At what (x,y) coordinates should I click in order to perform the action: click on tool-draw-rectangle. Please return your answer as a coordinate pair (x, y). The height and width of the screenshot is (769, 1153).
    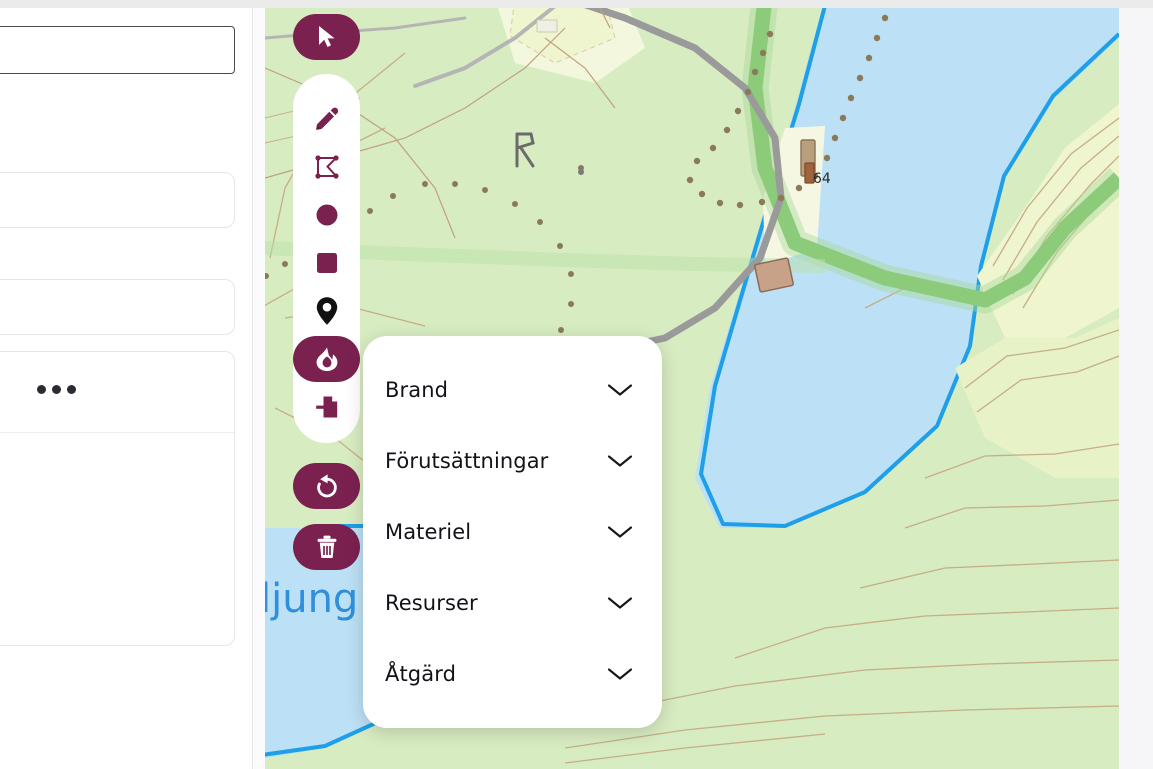
    Looking at the image, I should click on (326, 263).